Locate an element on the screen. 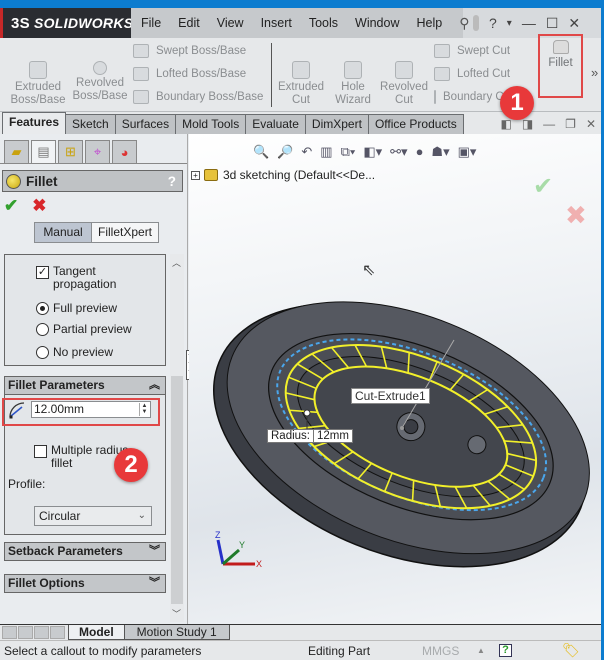  checkbox-unchecked is located at coordinates (40, 451).